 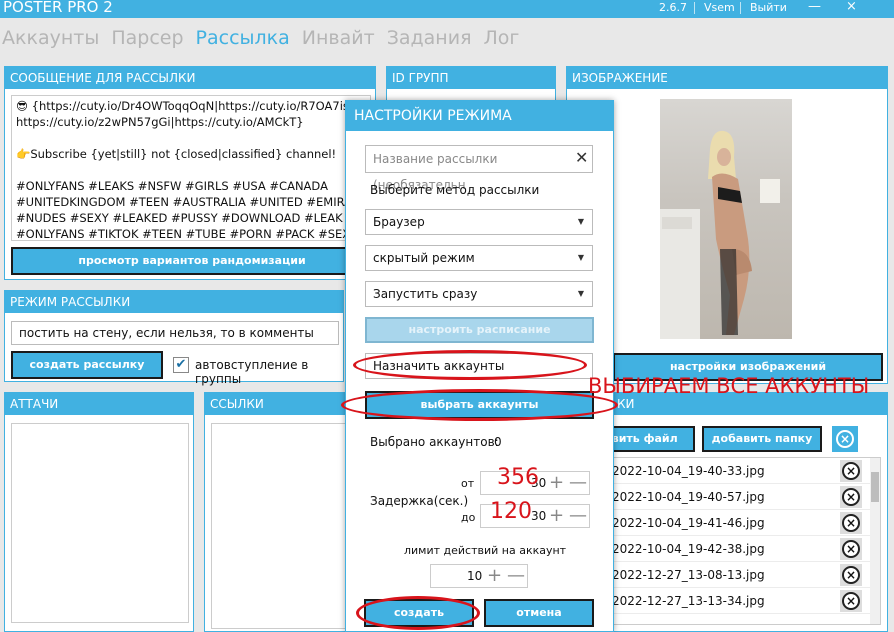 What do you see at coordinates (471, 78) in the screenshot?
I see `id-groups-panel-title: ID ГРУПП` at bounding box center [471, 78].